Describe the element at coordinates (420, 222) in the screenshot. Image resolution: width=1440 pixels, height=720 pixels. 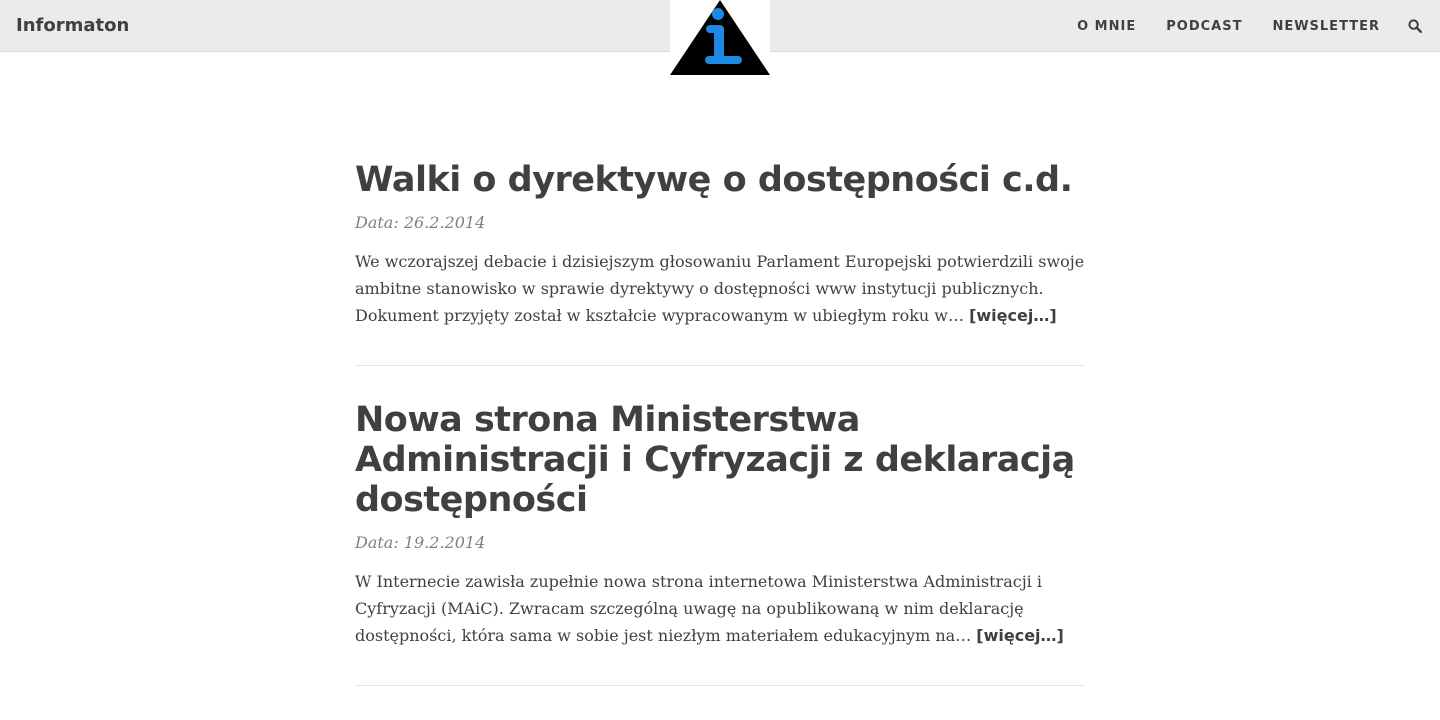
I see `post-date: Data: 26.2.2014` at that location.